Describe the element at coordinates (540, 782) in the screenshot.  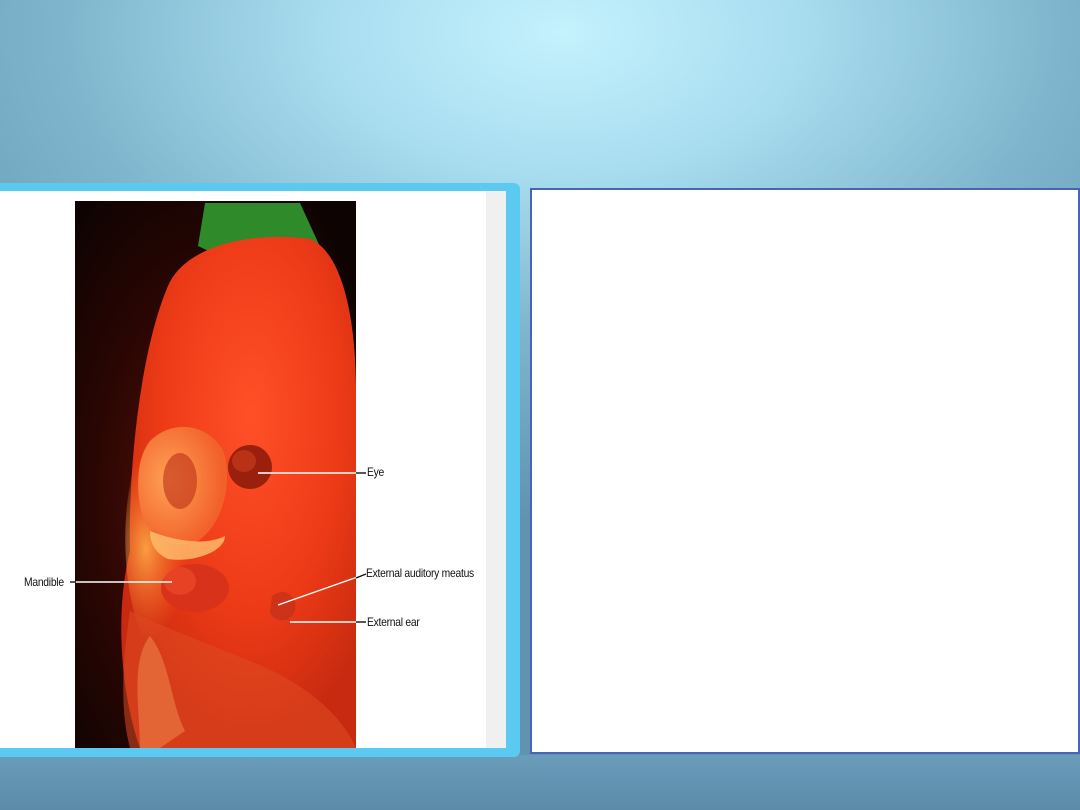
I see `slide-bottom-band` at that location.